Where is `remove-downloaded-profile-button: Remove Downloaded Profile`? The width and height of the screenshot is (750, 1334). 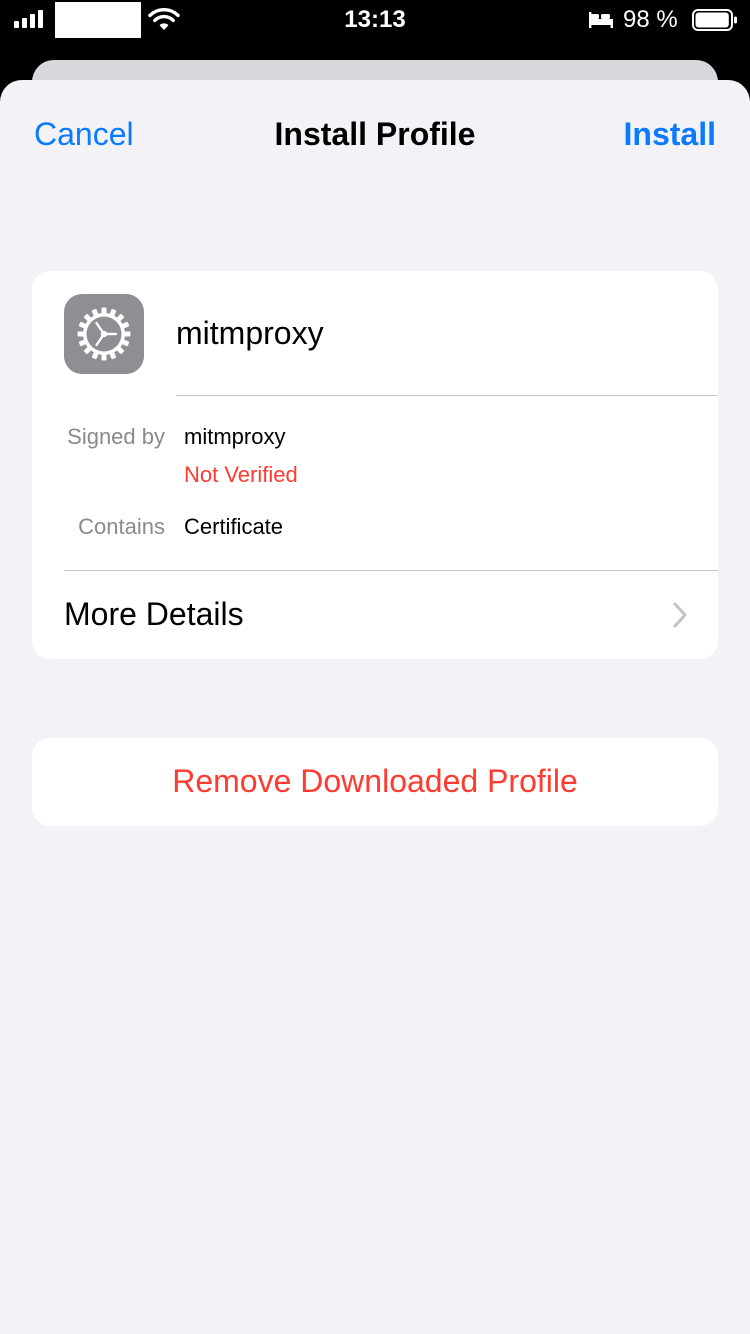 remove-downloaded-profile-button: Remove Downloaded Profile is located at coordinates (375, 782).